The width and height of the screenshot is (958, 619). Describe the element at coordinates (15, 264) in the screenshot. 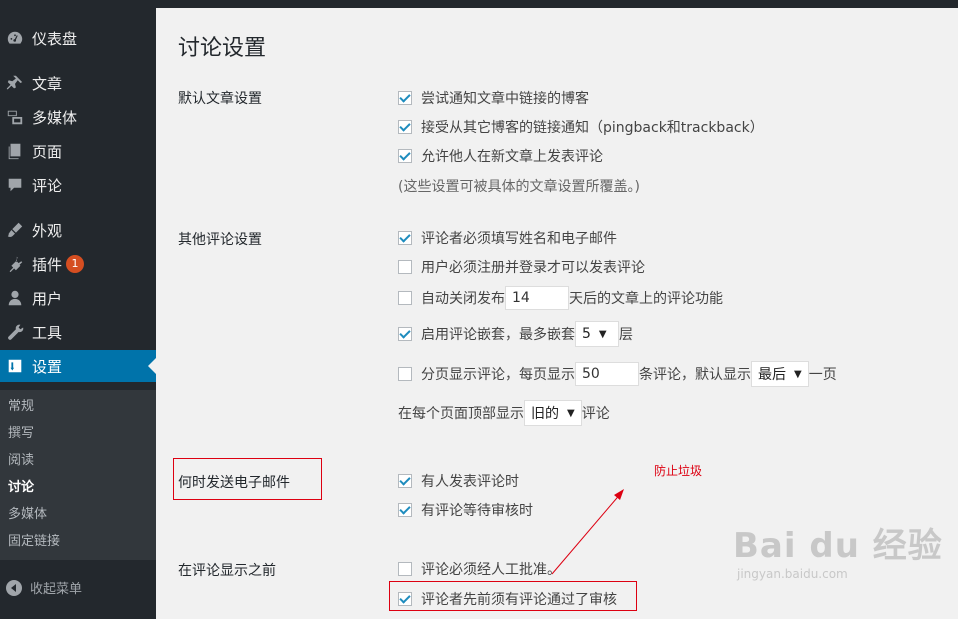

I see `plugin-icon` at that location.